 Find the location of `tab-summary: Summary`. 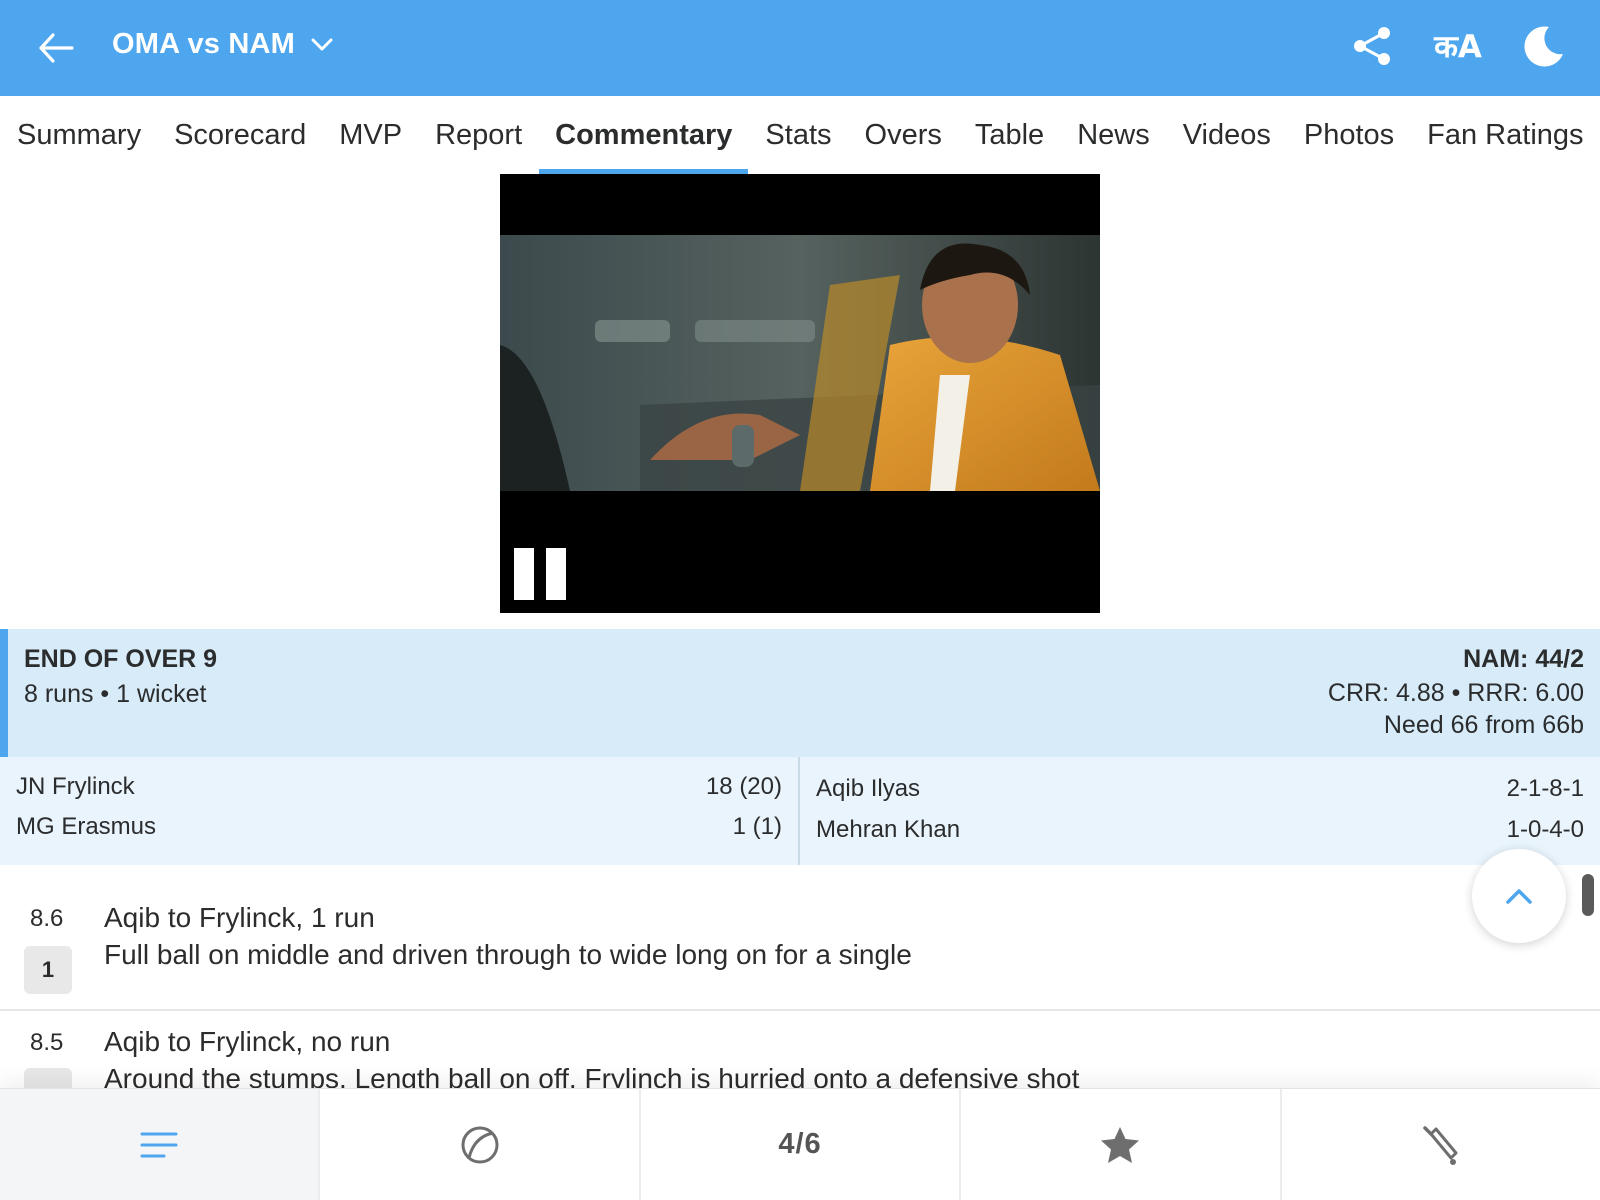

tab-summary: Summary is located at coordinates (79, 135).